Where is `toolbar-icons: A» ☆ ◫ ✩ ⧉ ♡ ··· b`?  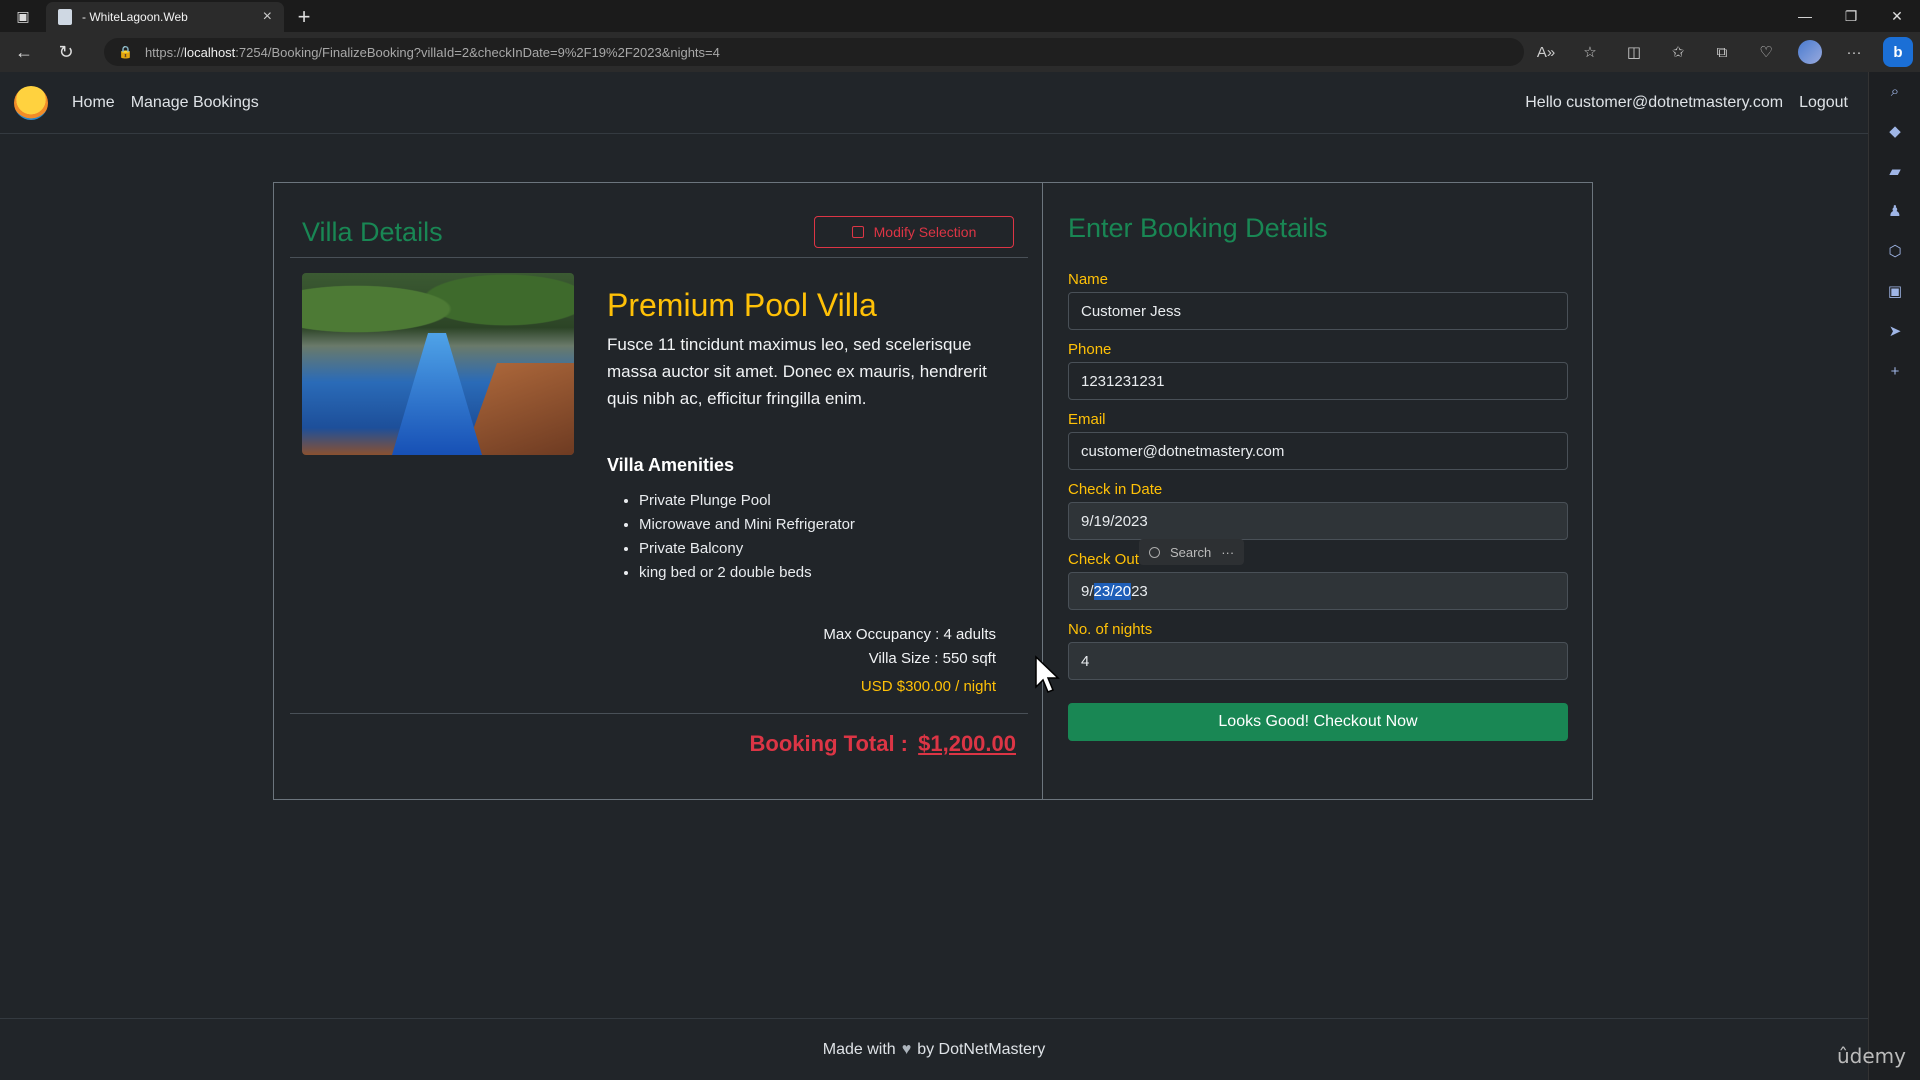 toolbar-icons: A» ☆ ◫ ✩ ⧉ ♡ ··· b is located at coordinates (1722, 52).